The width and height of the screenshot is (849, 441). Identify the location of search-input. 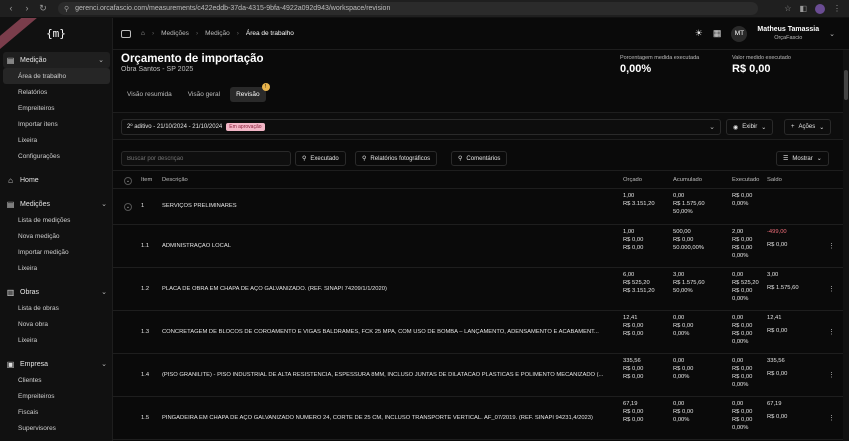
(208, 158).